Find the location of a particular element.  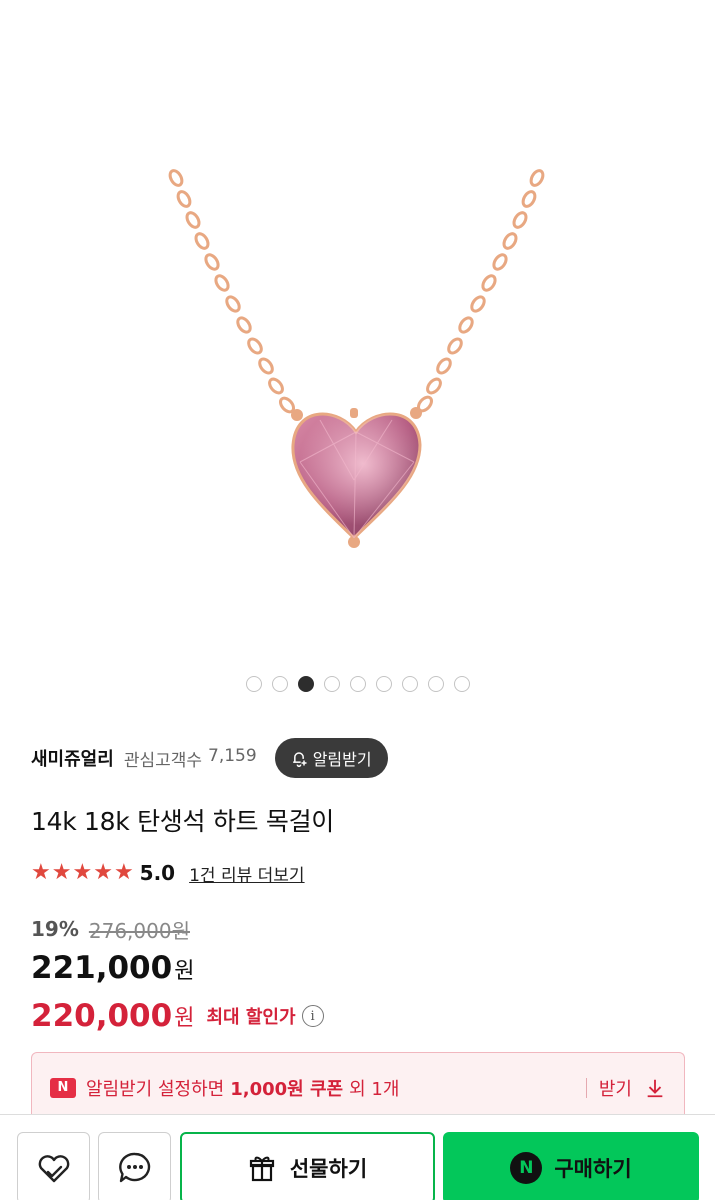

gift-label: 선물하기 is located at coordinates (328, 1169).